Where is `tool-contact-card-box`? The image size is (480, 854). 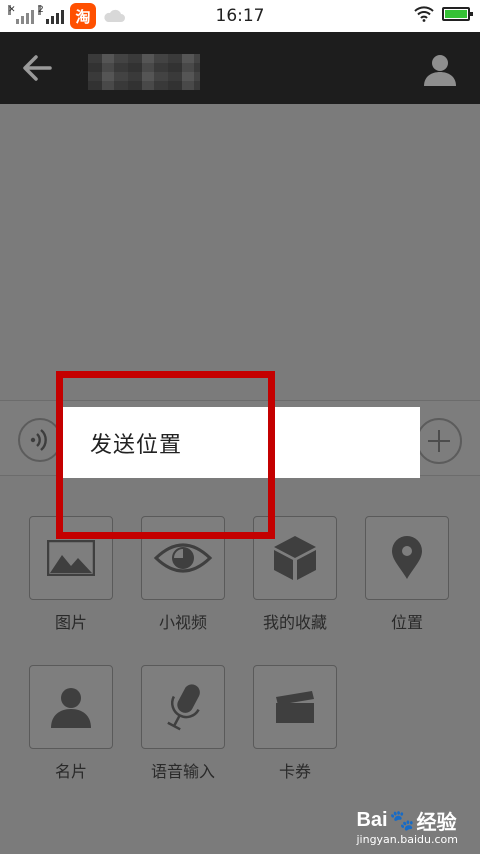
tool-contact-card-box is located at coordinates (71, 707).